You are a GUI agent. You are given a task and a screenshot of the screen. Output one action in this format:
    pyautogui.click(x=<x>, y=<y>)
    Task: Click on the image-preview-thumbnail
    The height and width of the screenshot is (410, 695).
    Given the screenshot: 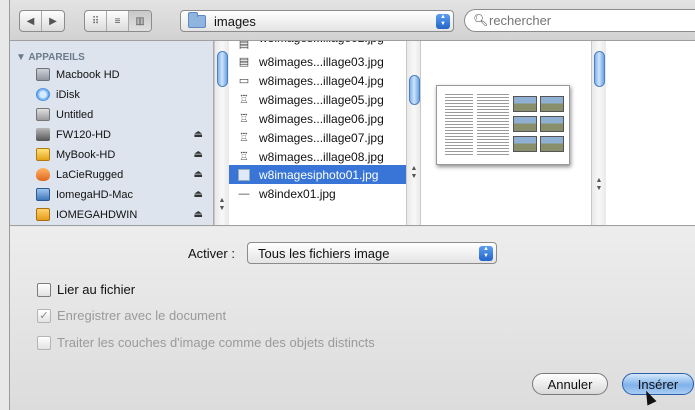 What is the action you would take?
    pyautogui.click(x=503, y=125)
    